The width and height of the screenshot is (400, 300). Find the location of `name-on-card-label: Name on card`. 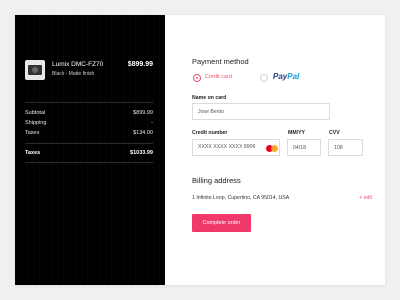

name-on-card-label: Name on card is located at coordinates (209, 98).